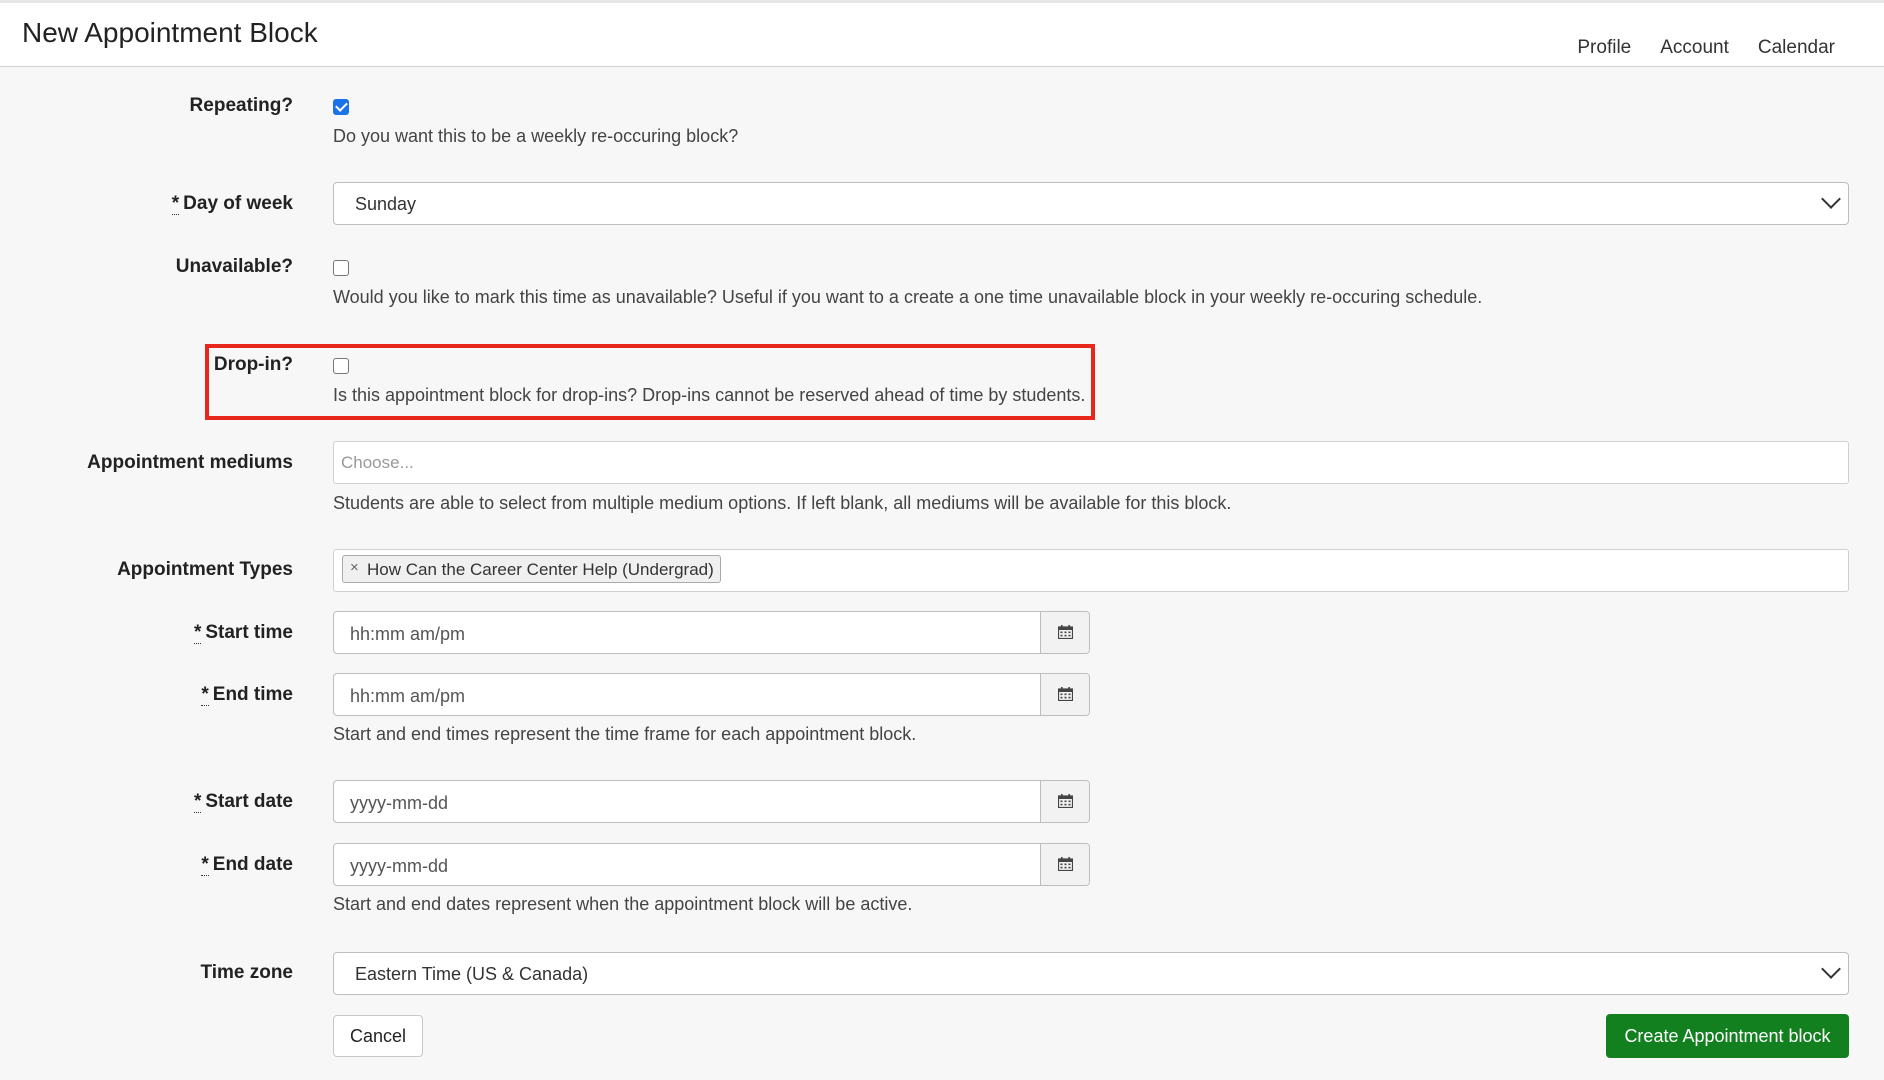  I want to click on end-time-picker-button, so click(1064, 694).